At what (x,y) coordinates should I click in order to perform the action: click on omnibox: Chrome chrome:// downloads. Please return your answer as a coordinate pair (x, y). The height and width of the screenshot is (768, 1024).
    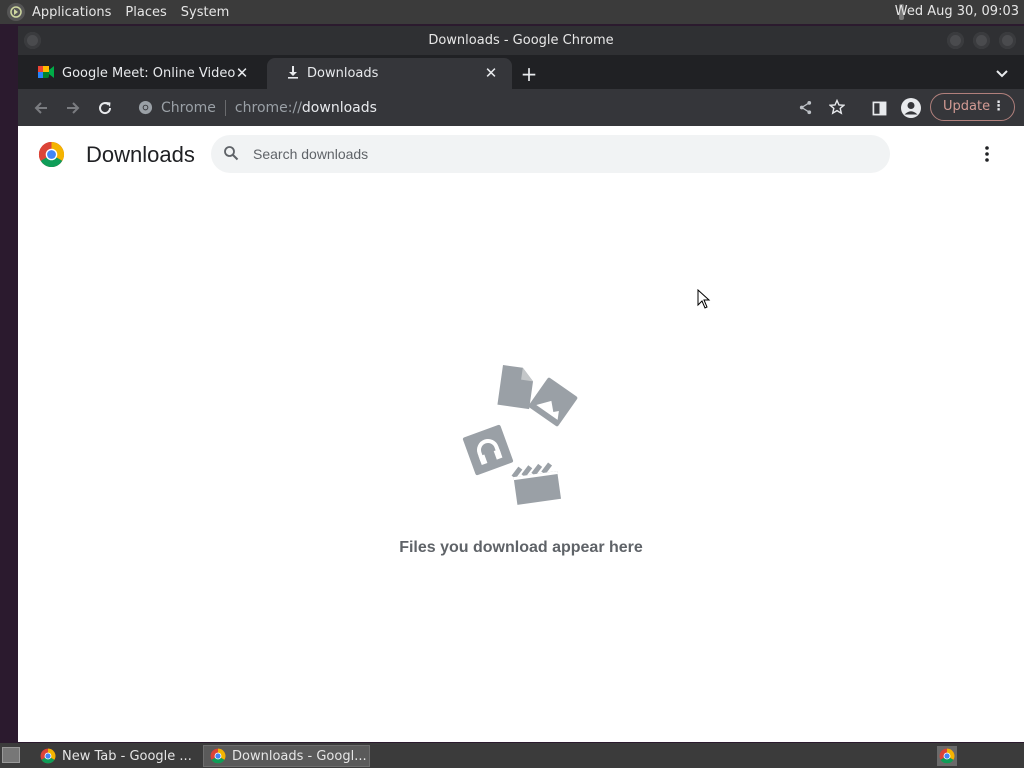
    Looking at the image, I should click on (497, 107).